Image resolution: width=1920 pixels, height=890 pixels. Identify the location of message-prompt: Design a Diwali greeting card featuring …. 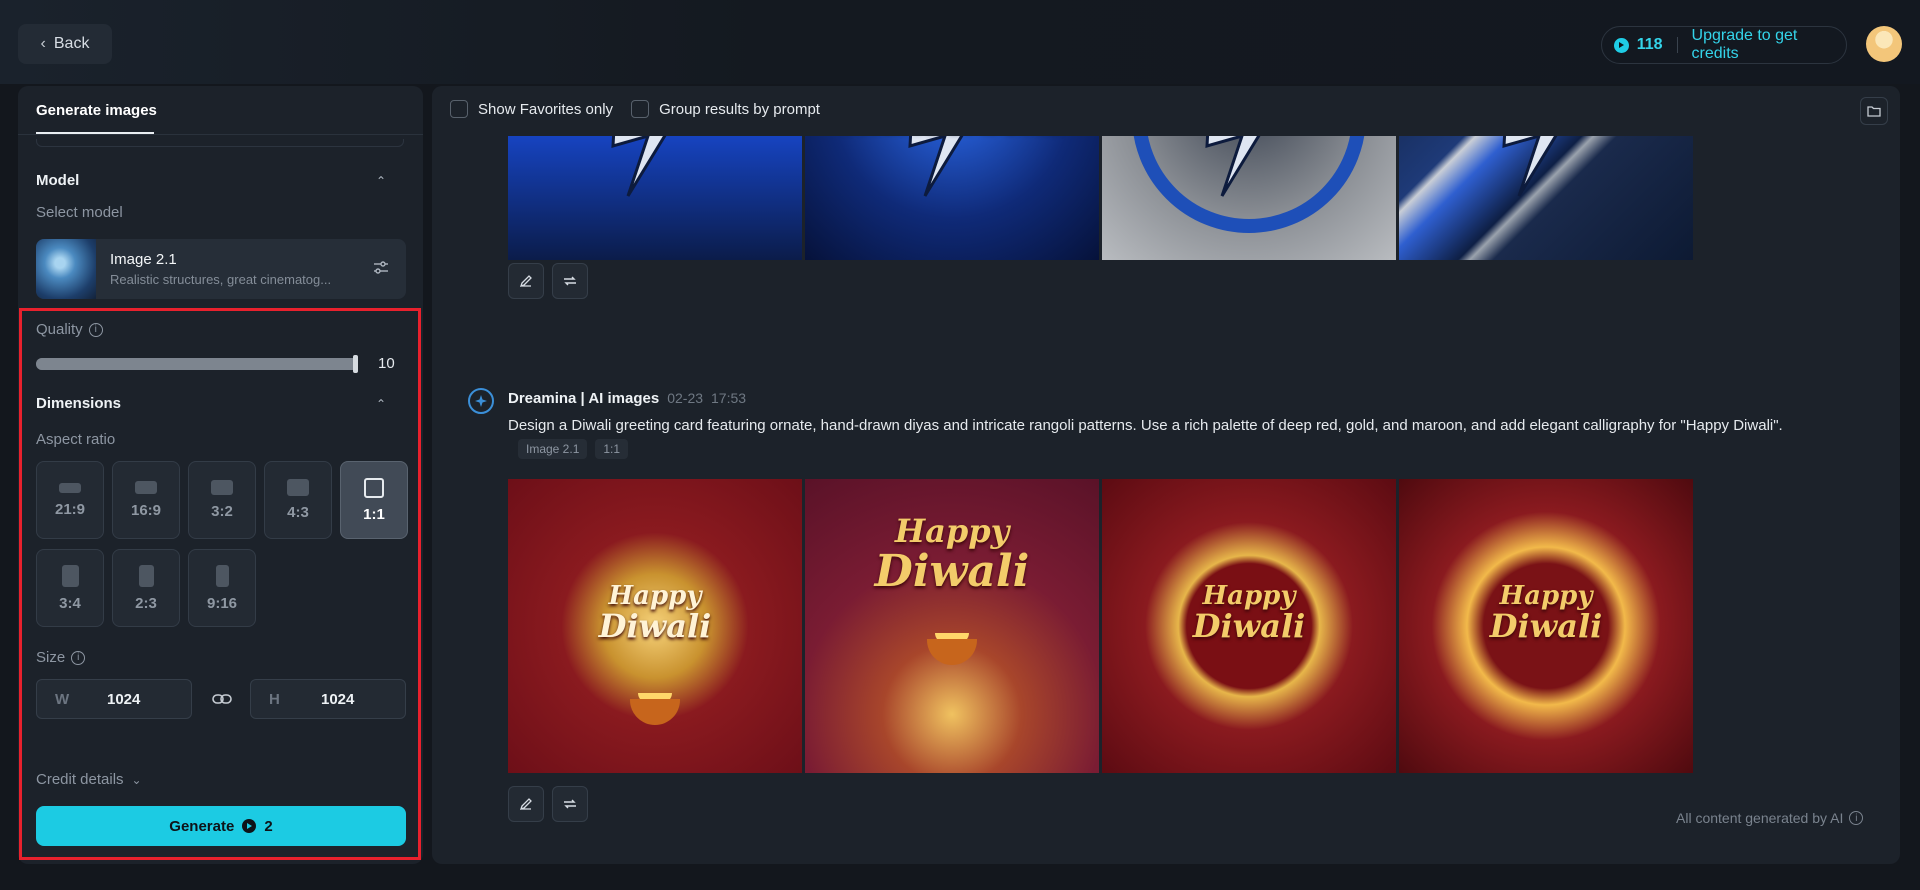
(1145, 425).